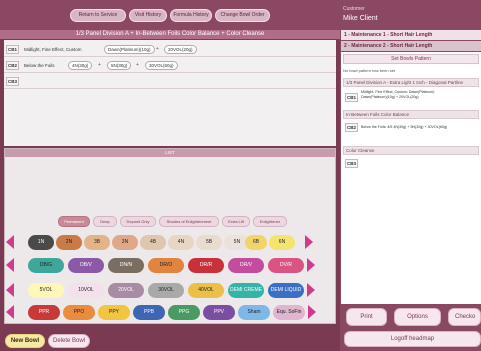  Describe the element at coordinates (354, 9) in the screenshot. I see `customer-label: Customer` at that location.